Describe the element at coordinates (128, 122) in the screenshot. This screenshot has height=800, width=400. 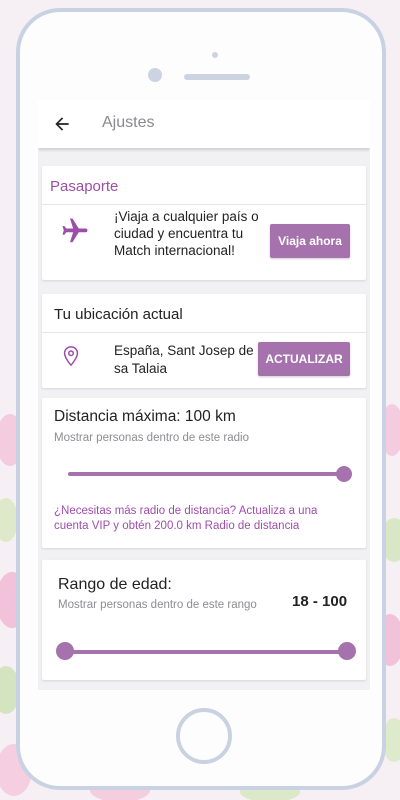
I see `page-title: Ajustes` at that location.